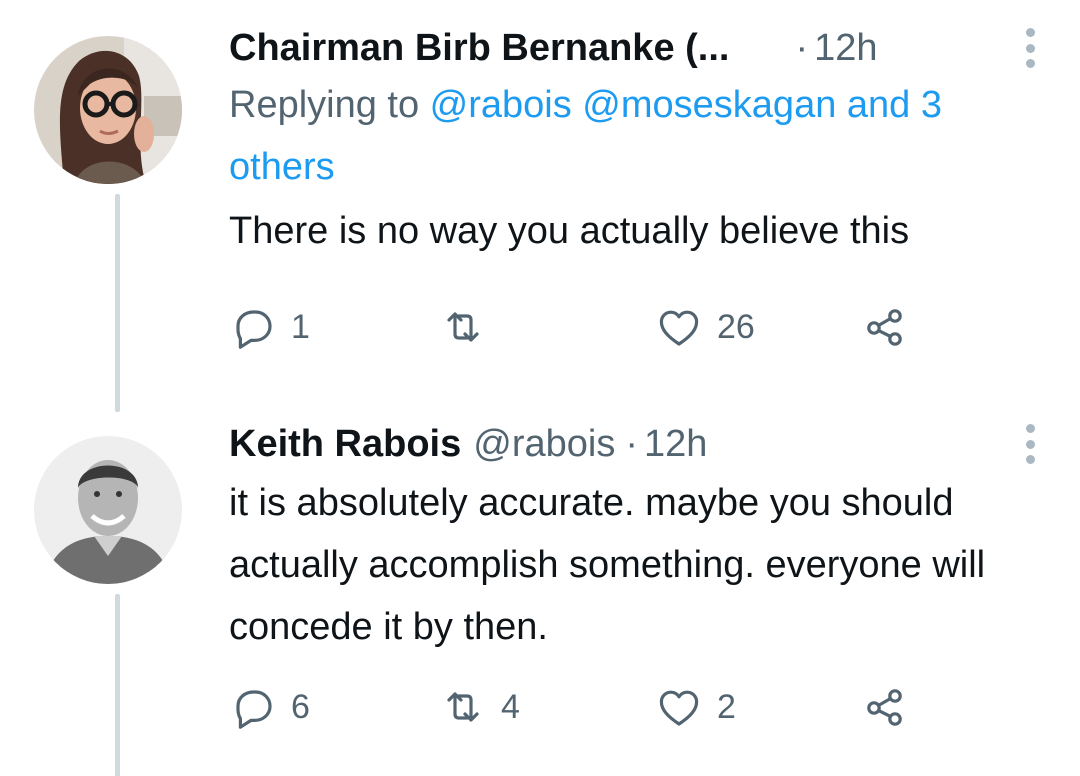 The image size is (1080, 776). Describe the element at coordinates (510, 706) in the screenshot. I see `retweet-count: 4` at that location.